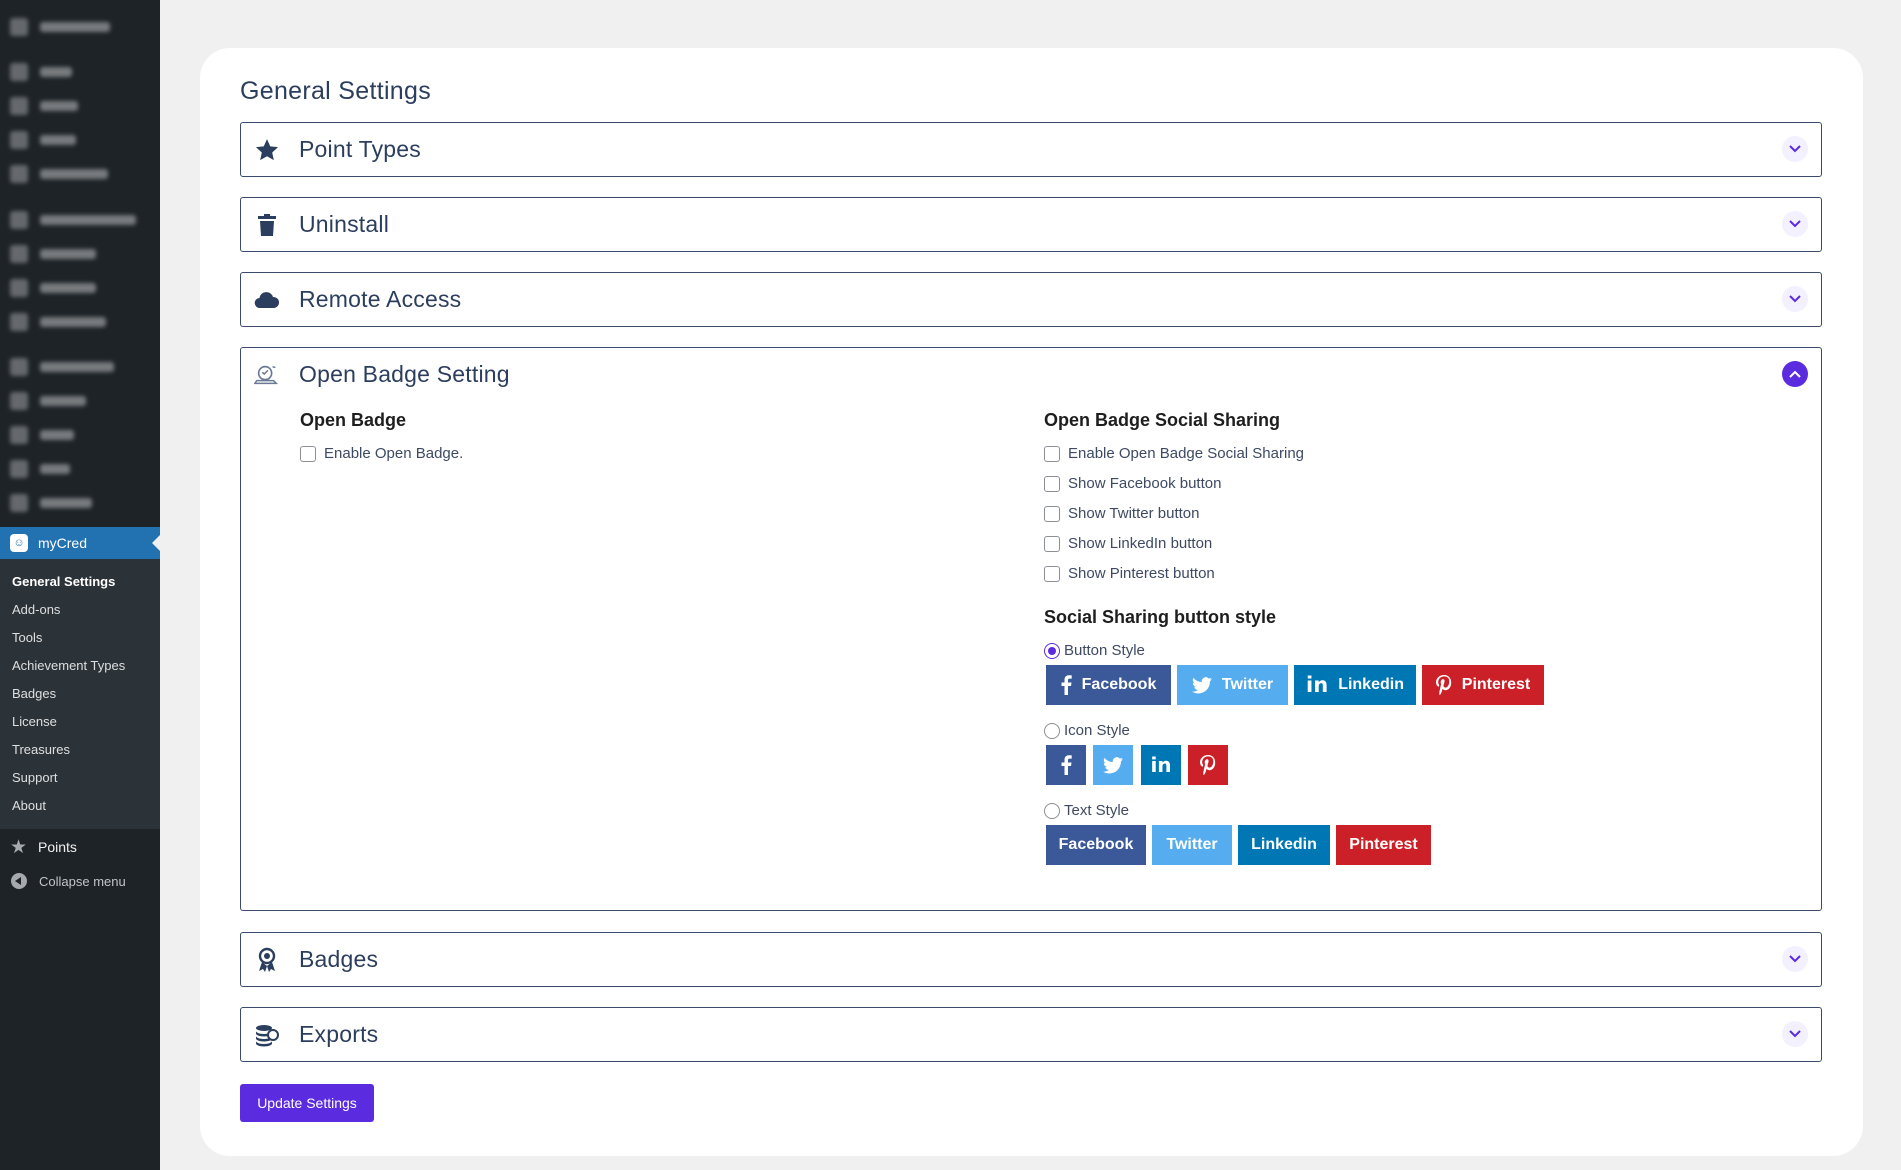 The image size is (1901, 1170). What do you see at coordinates (267, 300) in the screenshot?
I see `cloud-icon` at bounding box center [267, 300].